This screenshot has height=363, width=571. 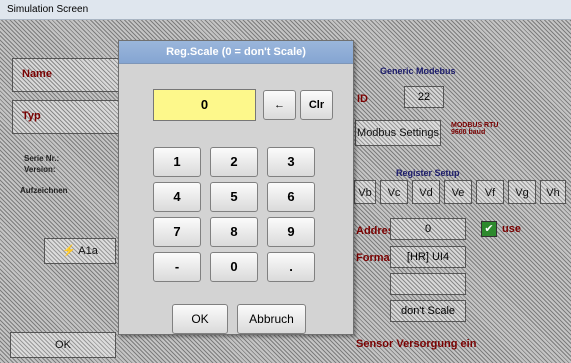 I want to click on key-8: 8, so click(x=234, y=232).